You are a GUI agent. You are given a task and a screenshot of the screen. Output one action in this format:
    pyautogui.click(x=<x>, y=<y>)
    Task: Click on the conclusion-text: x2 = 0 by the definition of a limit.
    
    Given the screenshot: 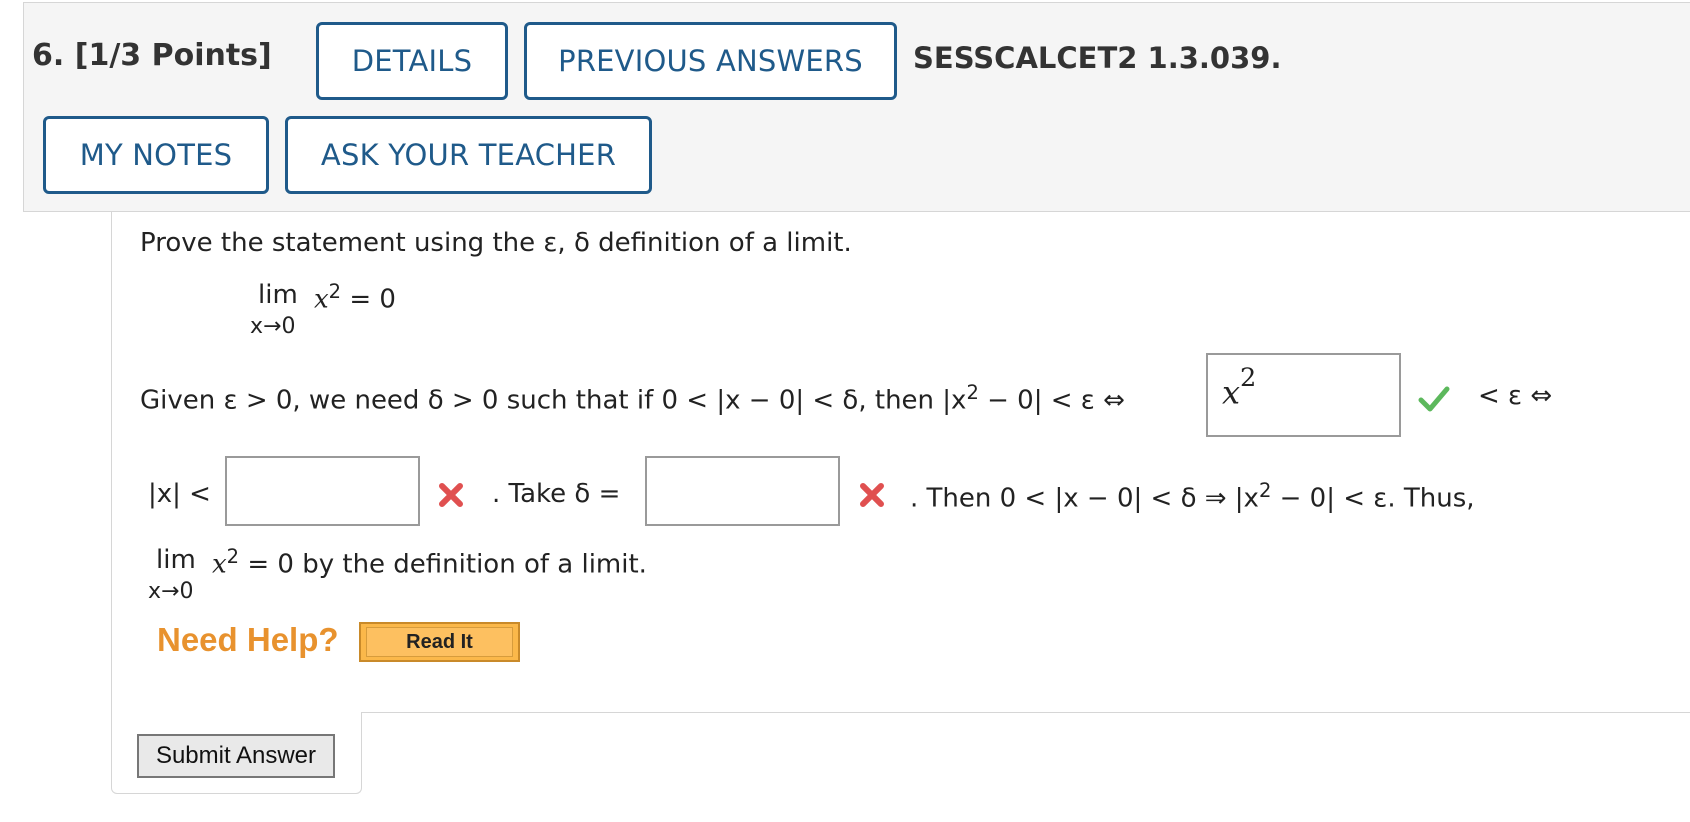 What is the action you would take?
    pyautogui.click(x=429, y=562)
    